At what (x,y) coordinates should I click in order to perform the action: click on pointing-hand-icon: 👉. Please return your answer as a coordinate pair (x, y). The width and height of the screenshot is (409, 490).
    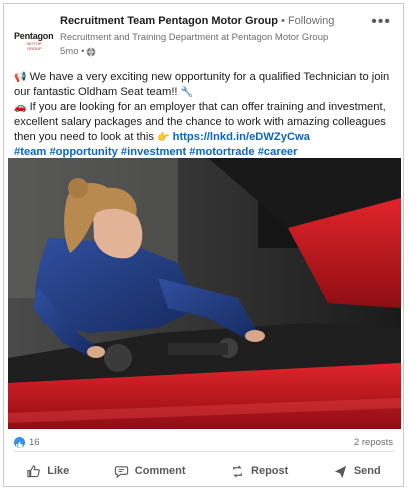
    Looking at the image, I should click on (163, 137).